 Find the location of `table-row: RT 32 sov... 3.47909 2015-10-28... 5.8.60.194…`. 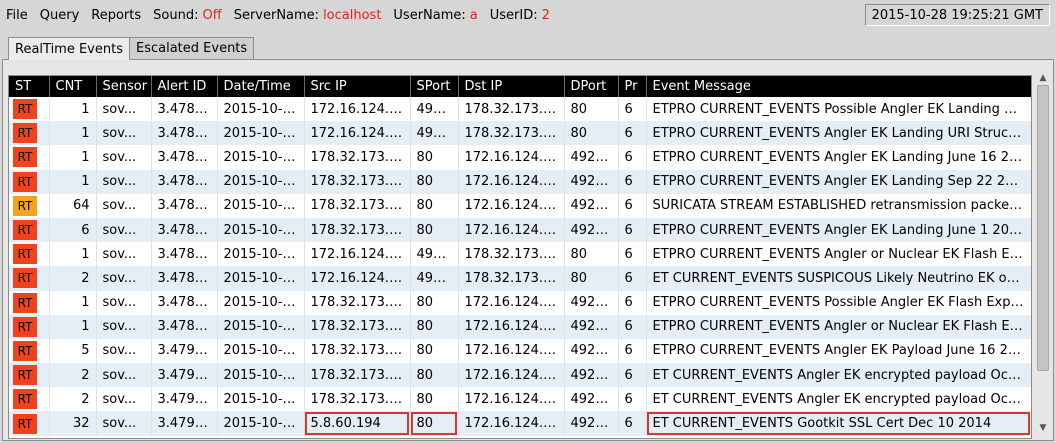

table-row: RT 32 sov... 3.47909 2015-10-28... 5.8.60.194… is located at coordinates (520, 423).